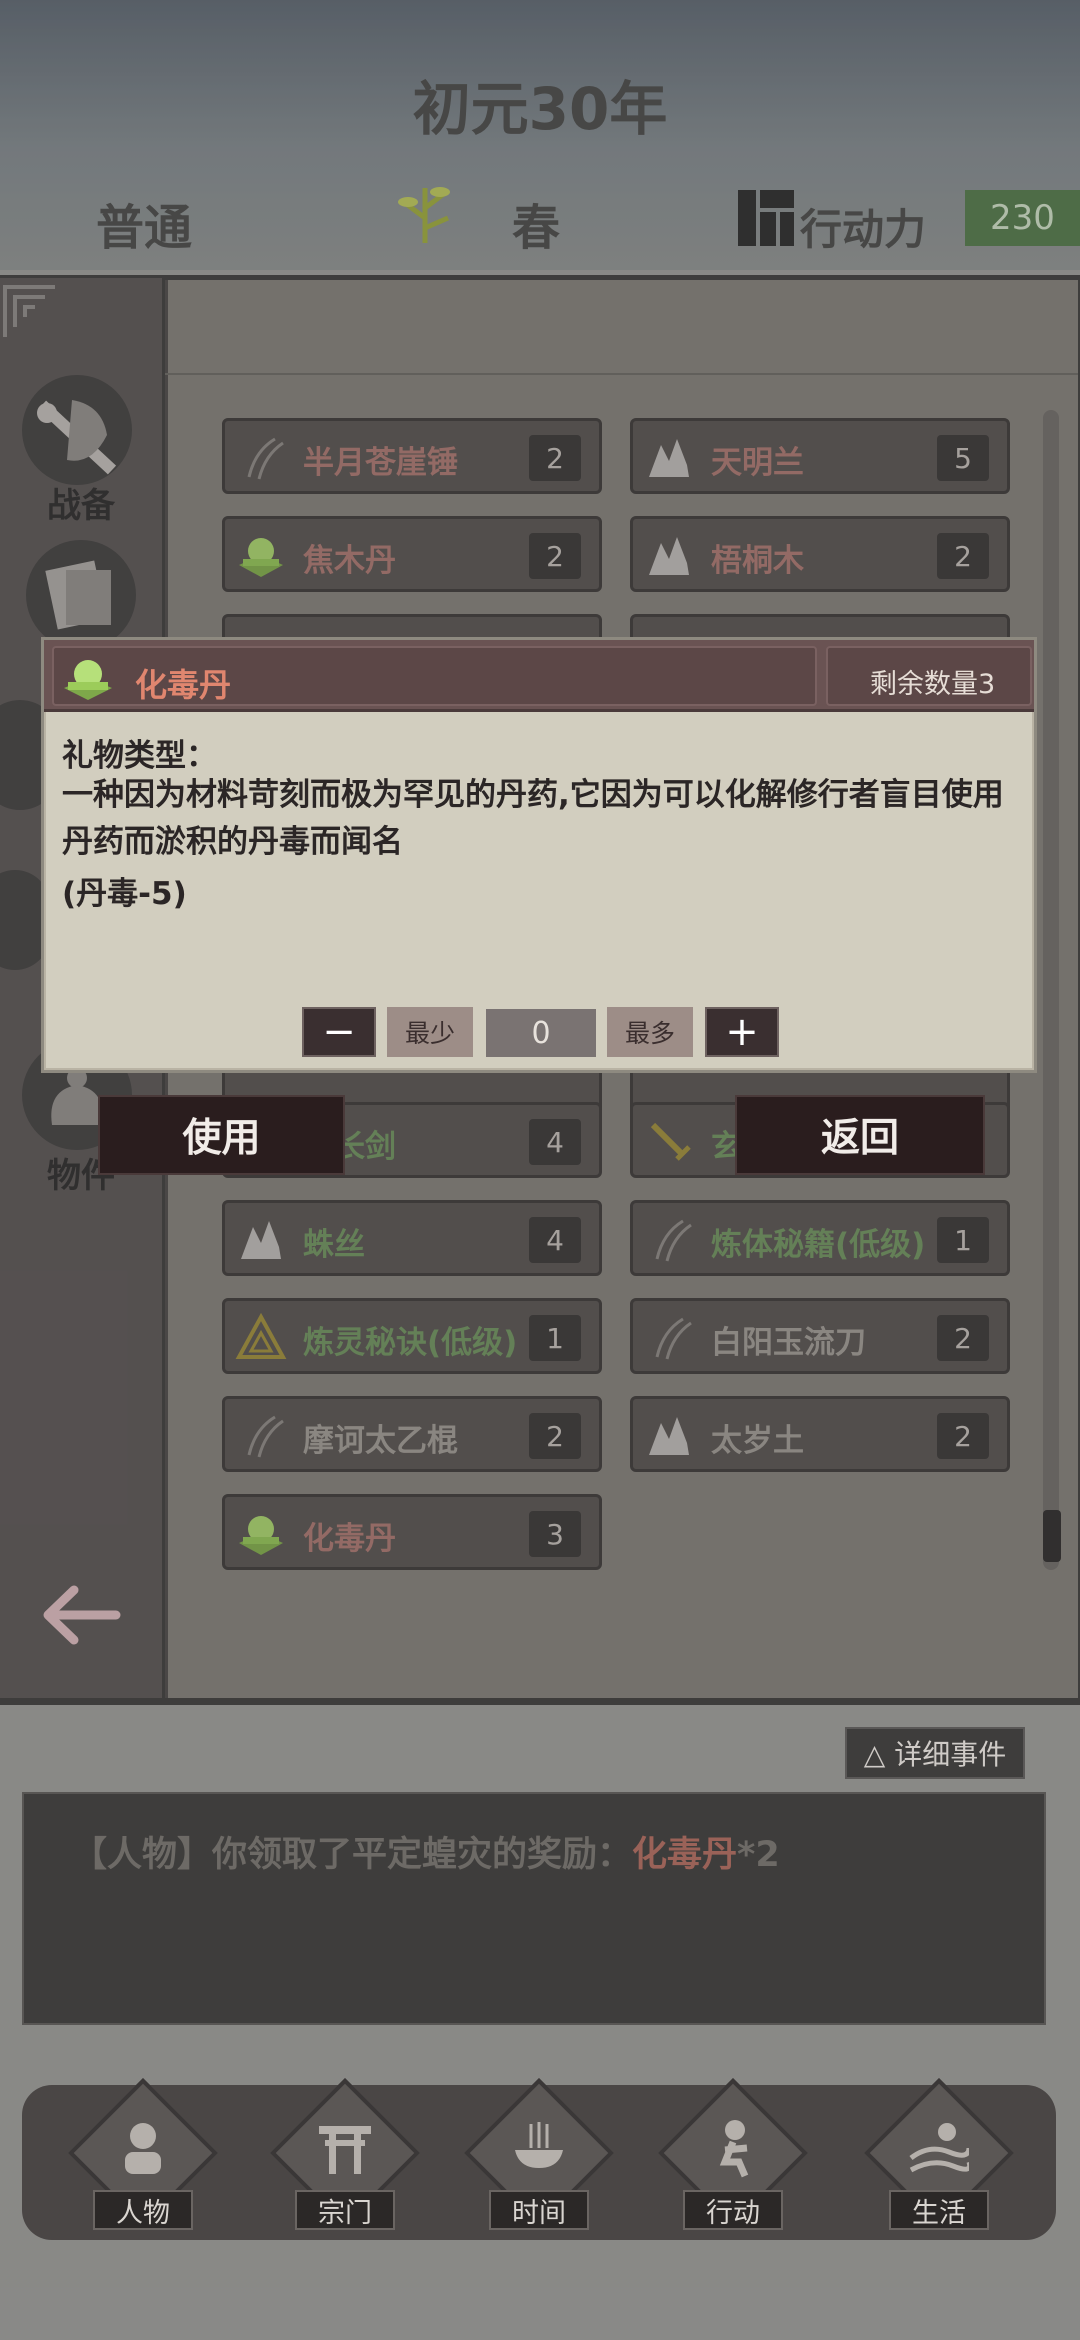 The image size is (1080, 2340). Describe the element at coordinates (349, 1539) in the screenshot. I see `item-name: 化毒丹` at that location.